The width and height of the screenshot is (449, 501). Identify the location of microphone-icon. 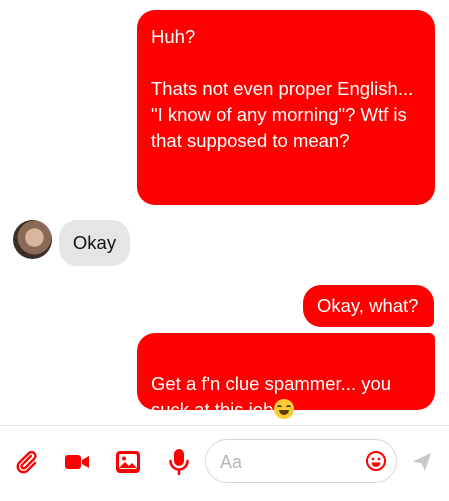
(179, 462).